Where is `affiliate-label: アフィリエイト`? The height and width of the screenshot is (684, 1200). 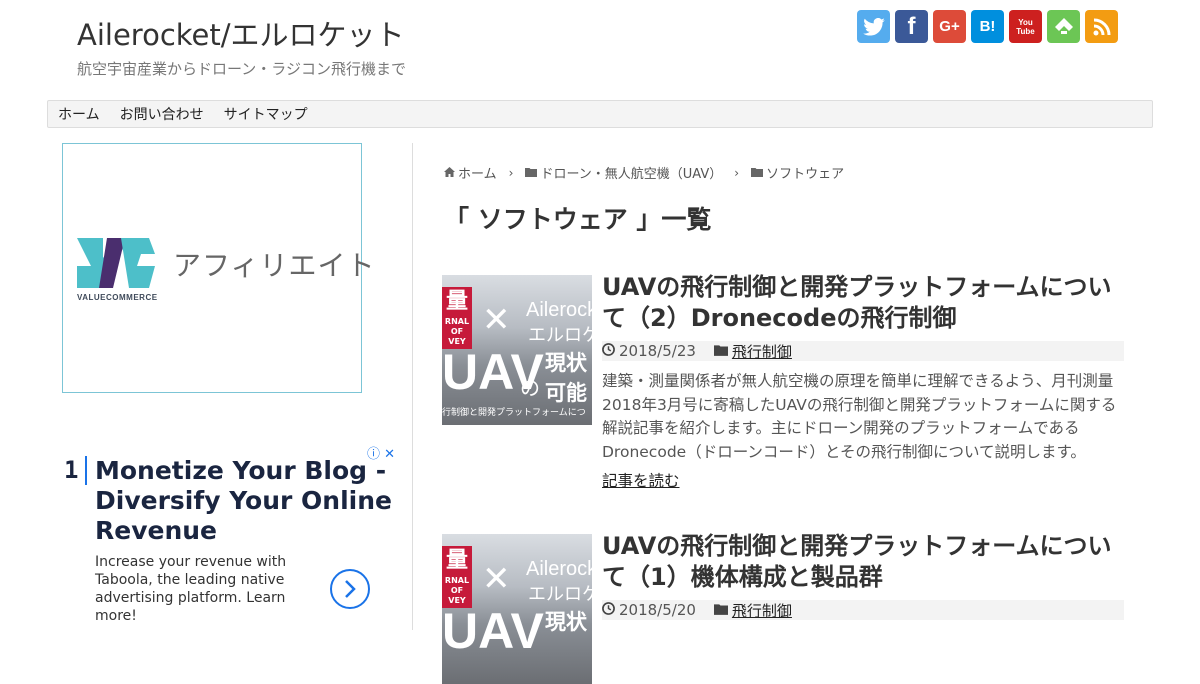 affiliate-label: アフィリエイト is located at coordinates (274, 265).